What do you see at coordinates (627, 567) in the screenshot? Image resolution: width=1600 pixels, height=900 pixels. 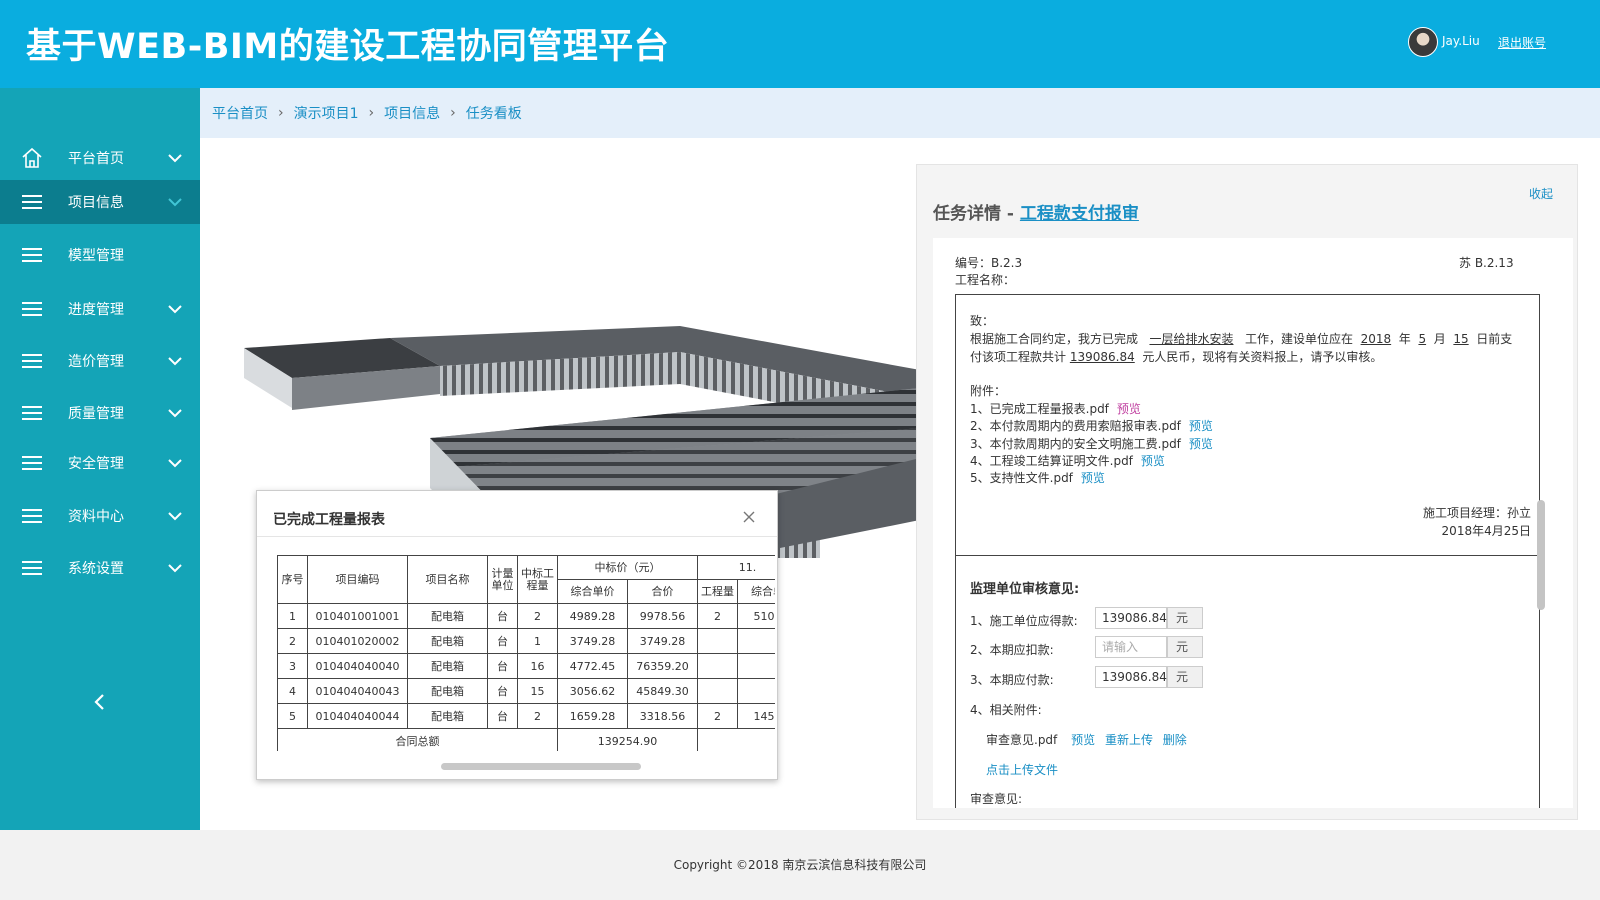 I see `col-header: 中标价（元）` at bounding box center [627, 567].